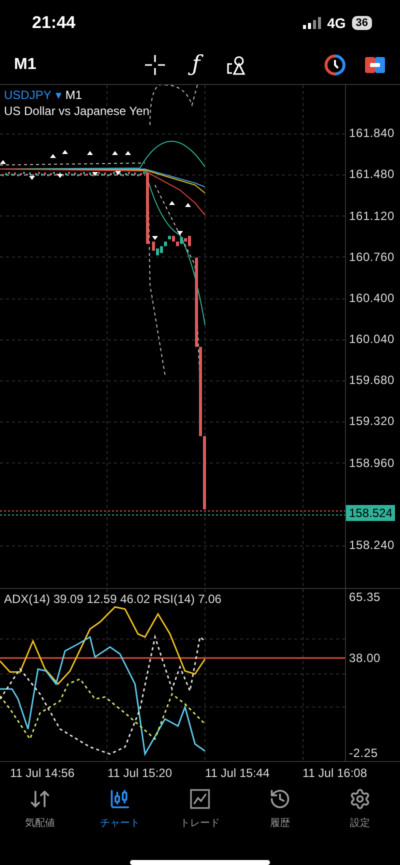 This screenshot has height=865, width=400. I want to click on indicator-axis-label: 38.00, so click(365, 658).